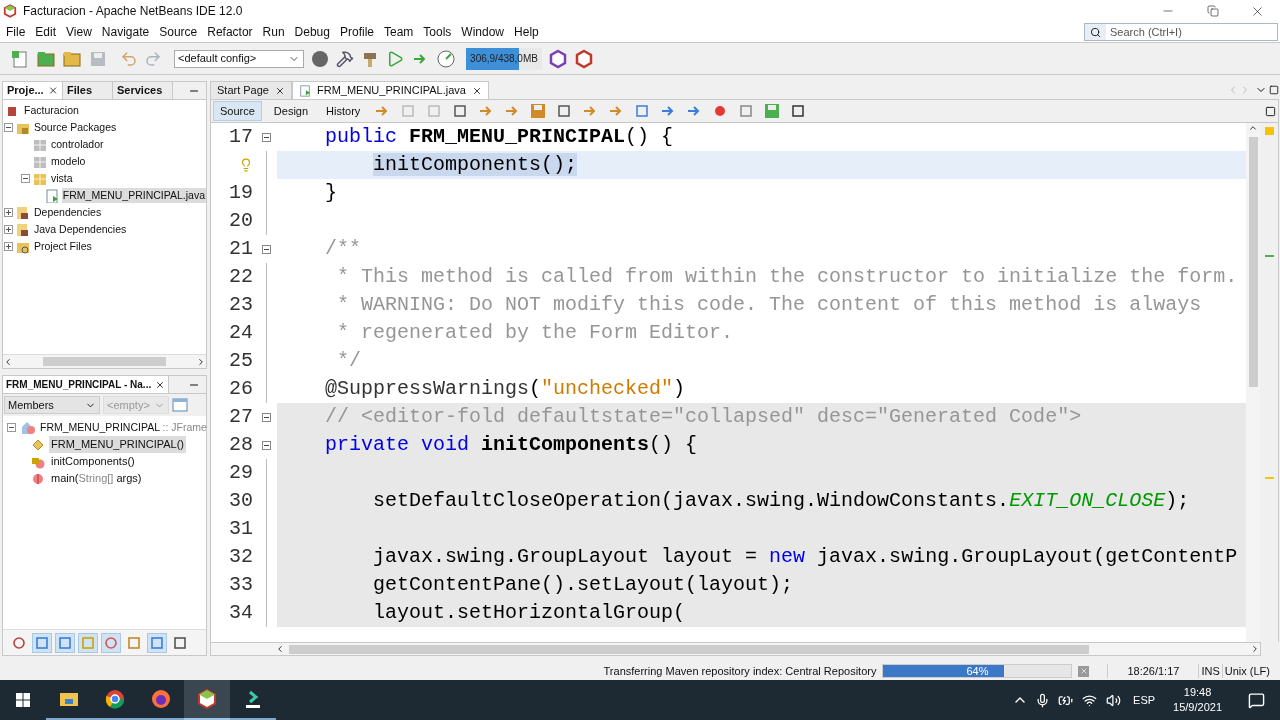 The height and width of the screenshot is (720, 1280). I want to click on menu-item: Source, so click(178, 32).